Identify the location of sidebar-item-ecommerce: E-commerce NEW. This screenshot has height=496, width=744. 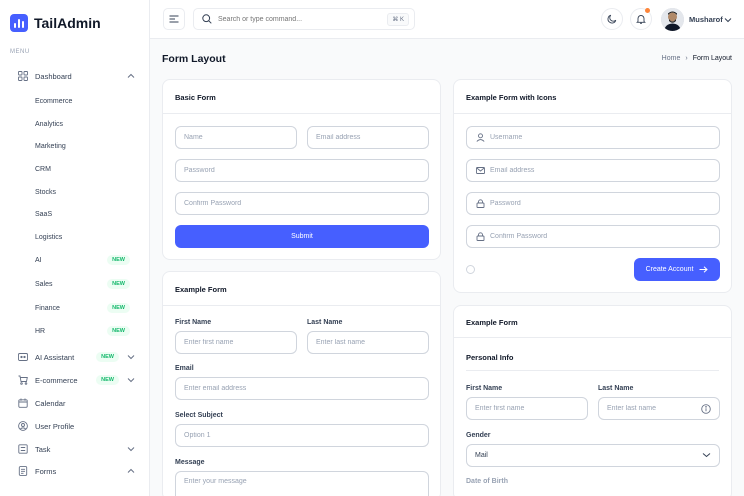
(76, 380).